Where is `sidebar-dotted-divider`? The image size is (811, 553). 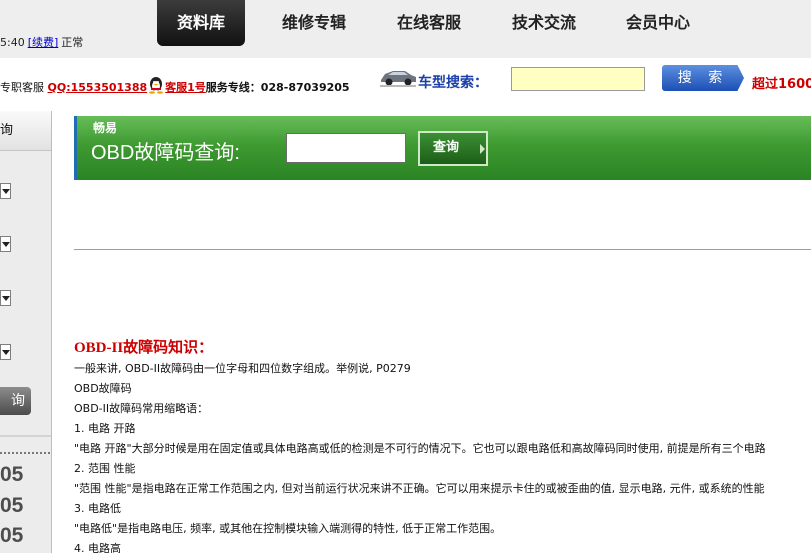 sidebar-dotted-divider is located at coordinates (25, 453).